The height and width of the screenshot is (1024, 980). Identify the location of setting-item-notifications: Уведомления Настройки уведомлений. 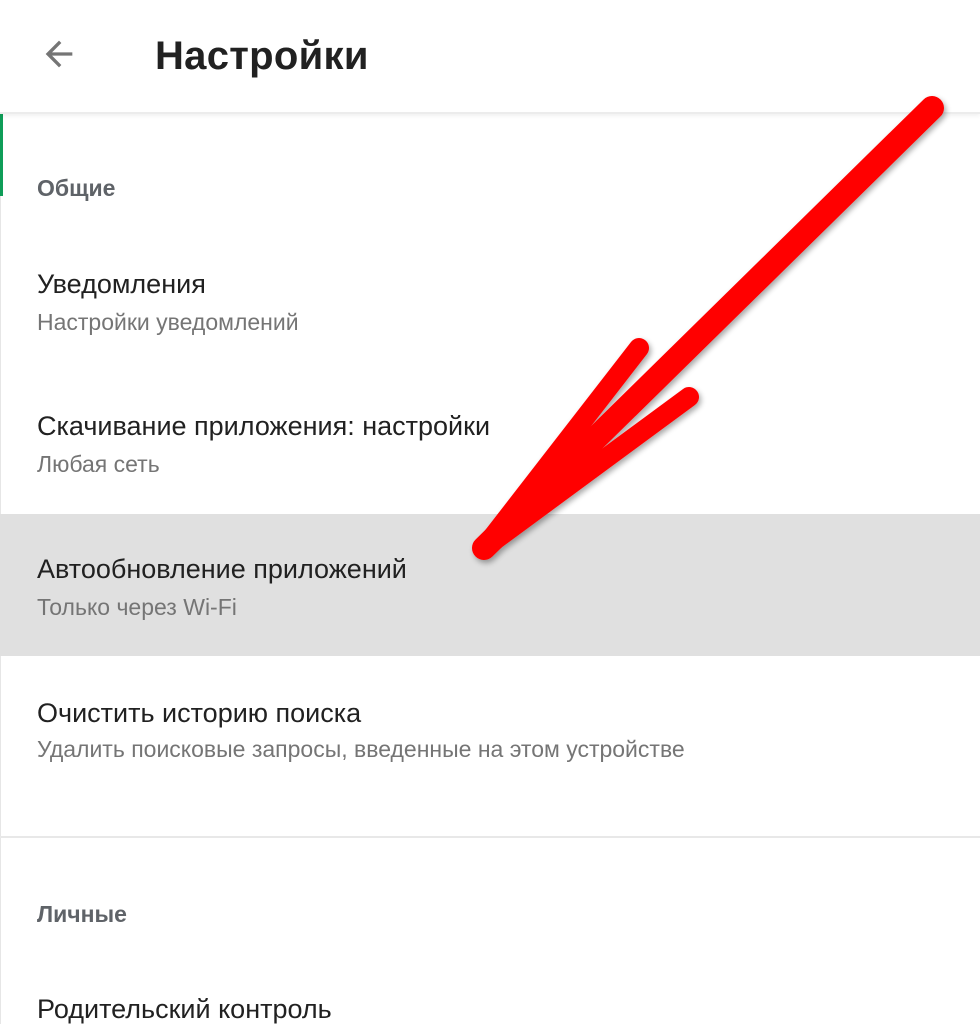
(490, 304).